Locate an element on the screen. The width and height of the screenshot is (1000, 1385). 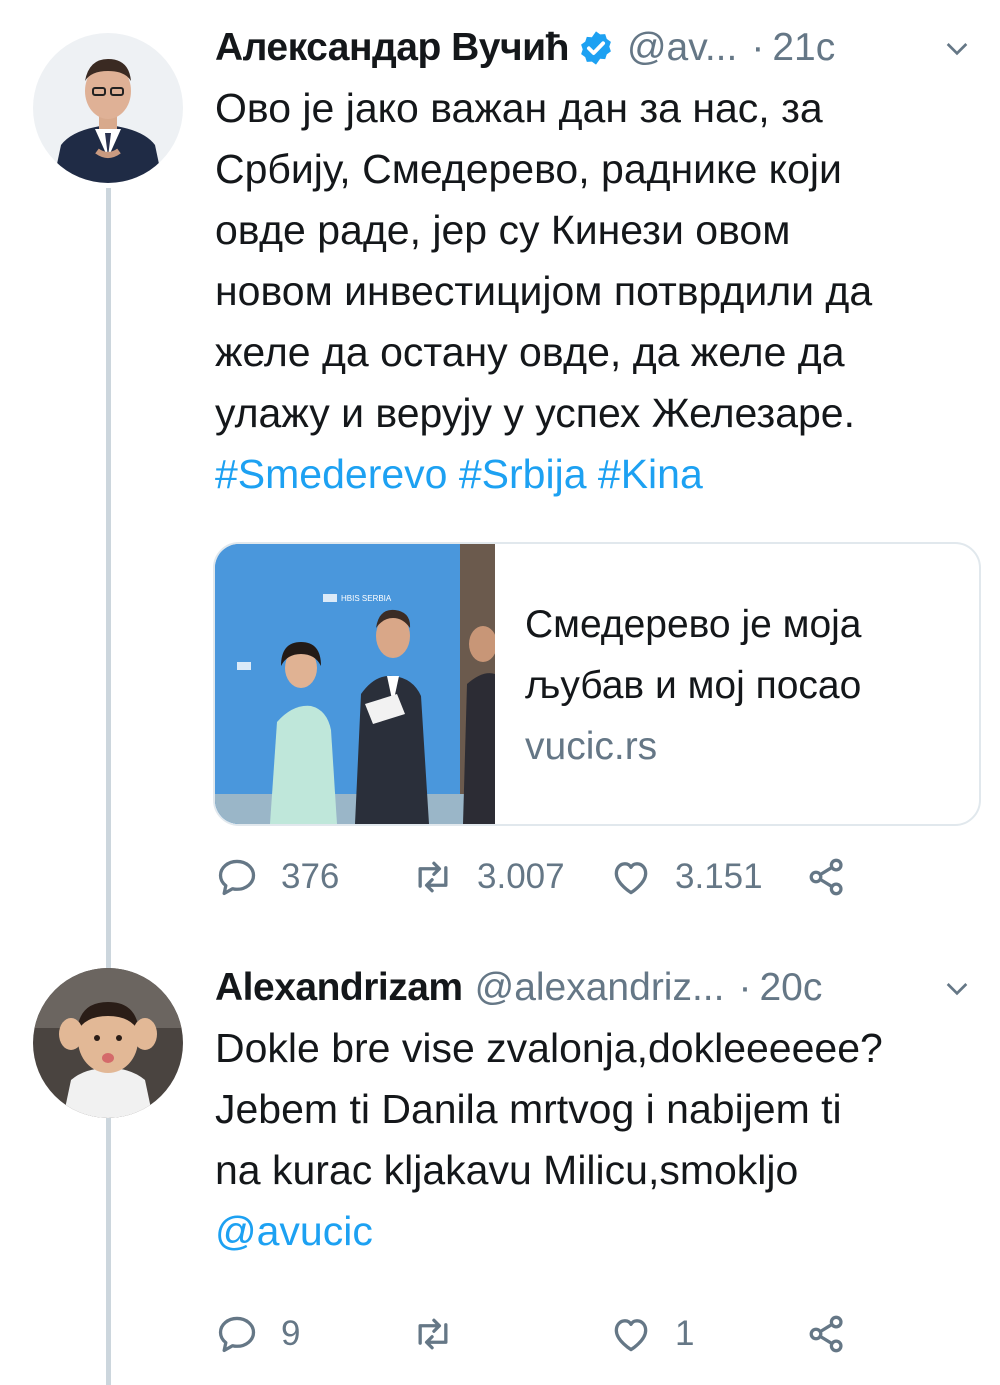
verified-badge-icon is located at coordinates (596, 48).